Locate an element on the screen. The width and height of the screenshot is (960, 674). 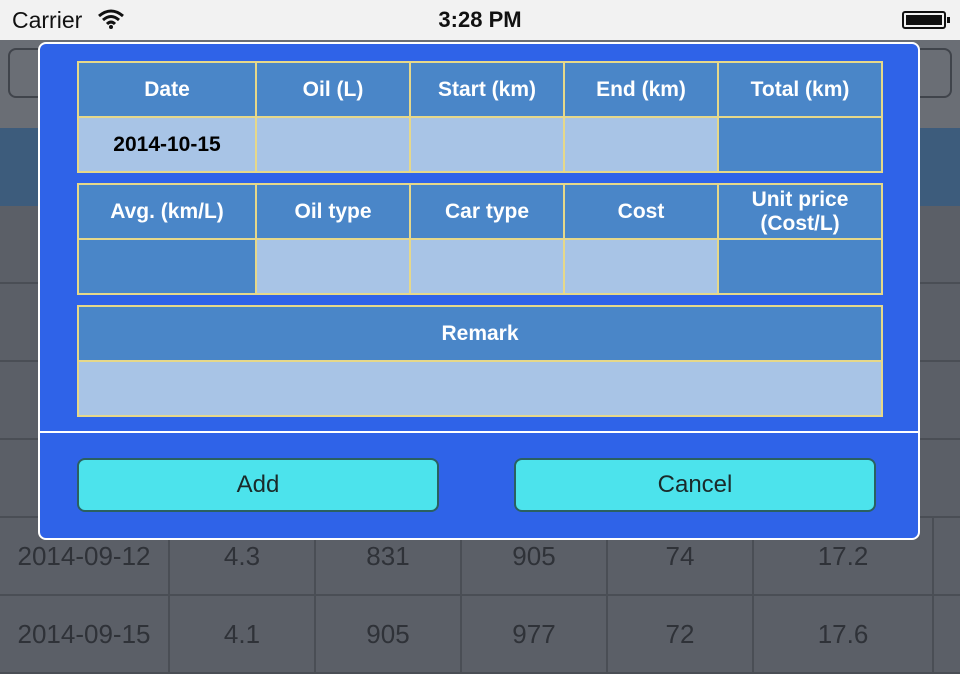
header-oil: Oil (L) is located at coordinates (333, 89).